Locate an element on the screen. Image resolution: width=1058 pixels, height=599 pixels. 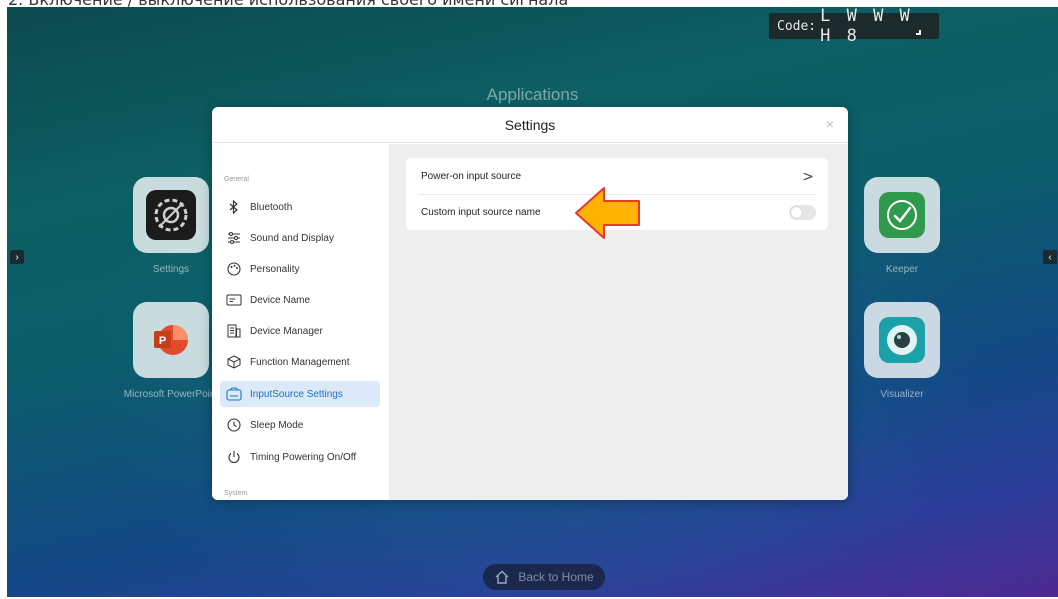
svg-text: P is located at coordinates (162, 341).